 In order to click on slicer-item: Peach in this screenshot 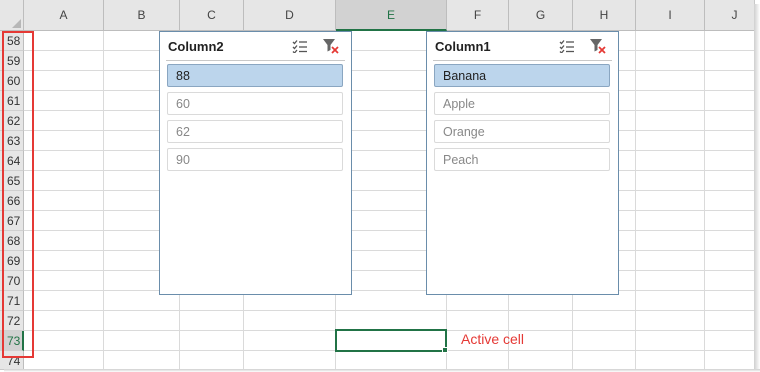, I will do `click(522, 159)`.